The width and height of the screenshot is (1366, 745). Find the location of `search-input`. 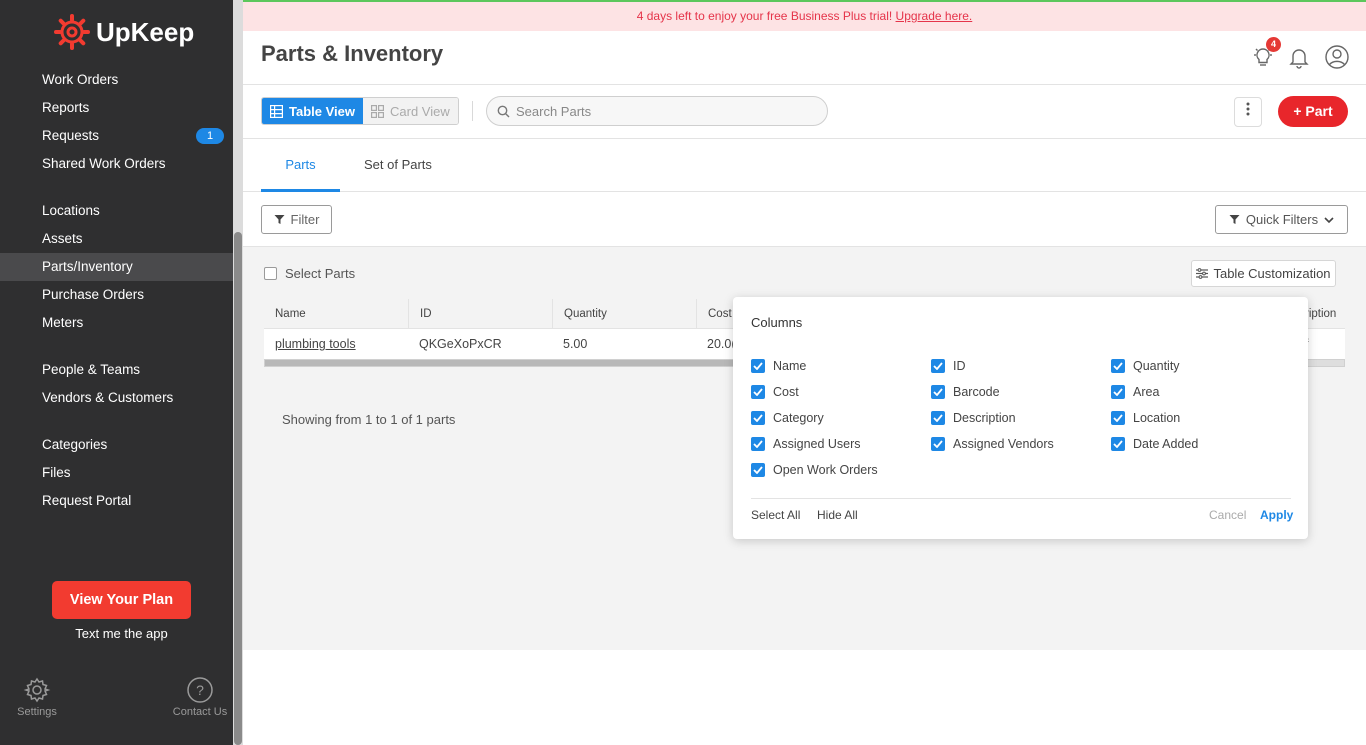

search-input is located at coordinates (666, 111).